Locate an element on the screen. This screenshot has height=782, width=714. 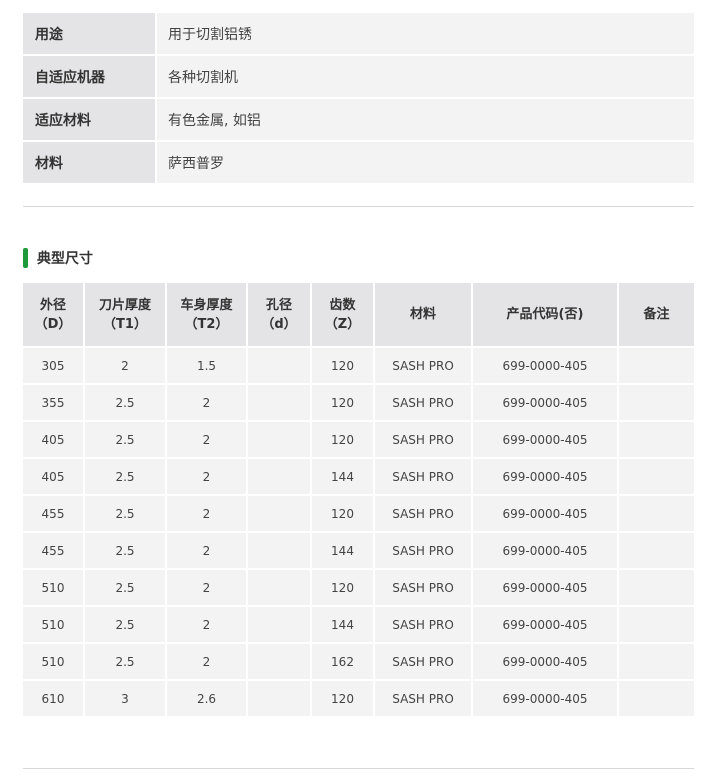
table-row: 610 3 2.6 120 SASH PRO 699-0000-405 is located at coordinates (358, 698).